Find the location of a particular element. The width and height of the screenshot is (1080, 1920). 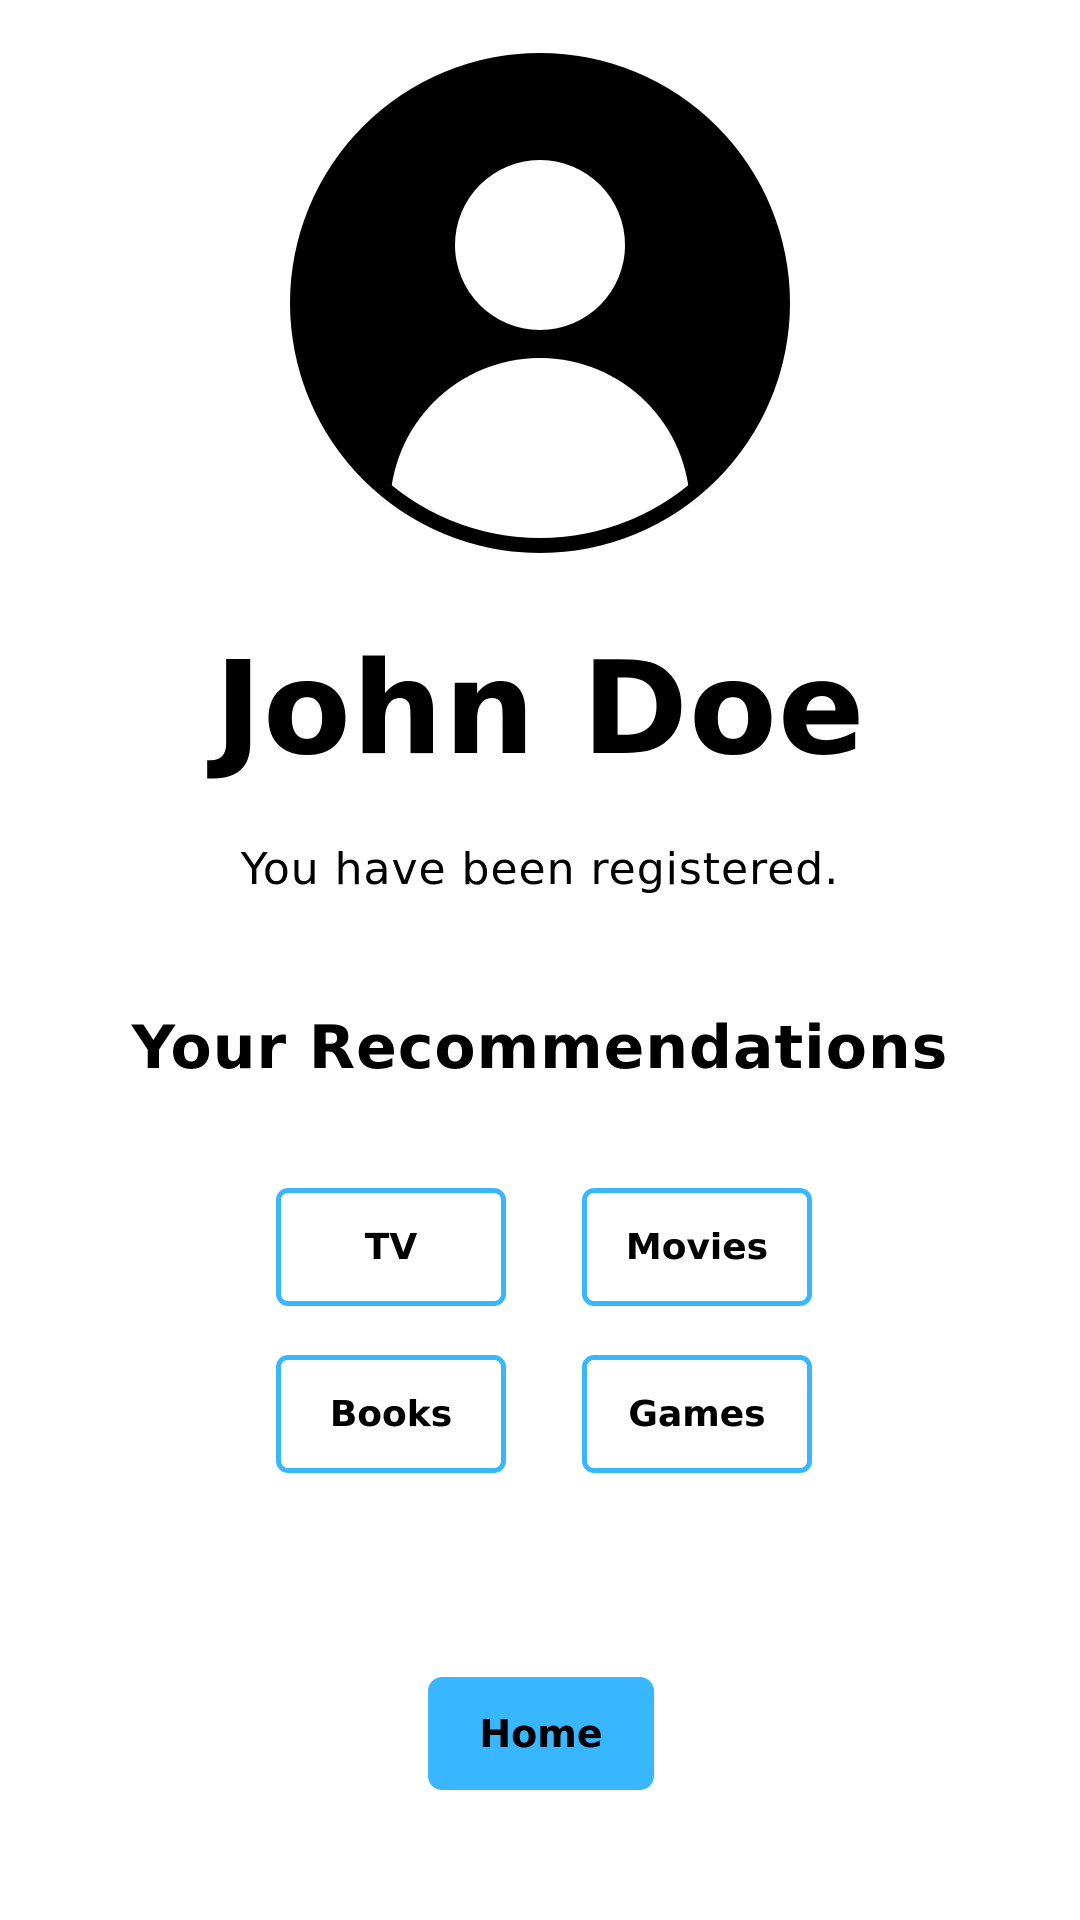

home-button: Home is located at coordinates (541, 1733).